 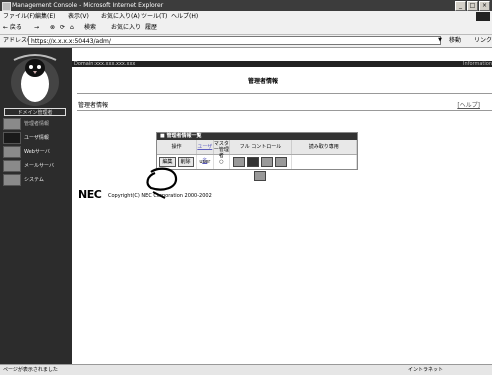 I want to click on sidebar-menu-head: ドメイン管理者, so click(x=35, y=112).